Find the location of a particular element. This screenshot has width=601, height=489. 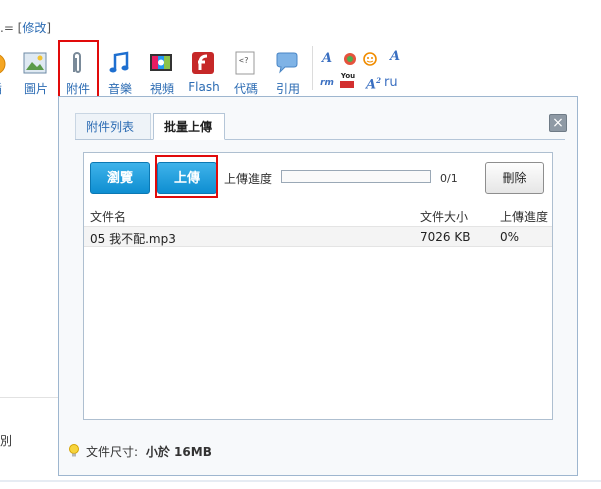

edit-link-line: .= [修改] is located at coordinates (25, 27).